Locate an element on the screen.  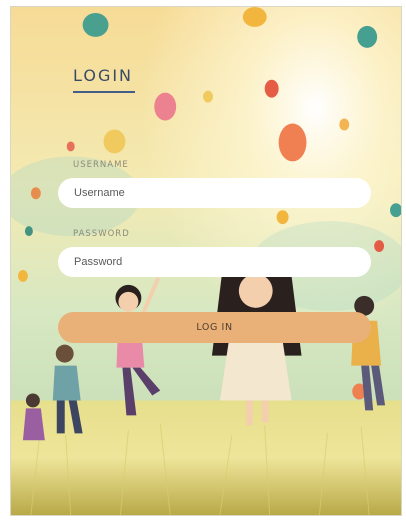
username-label: USERNAME is located at coordinates (101, 165).